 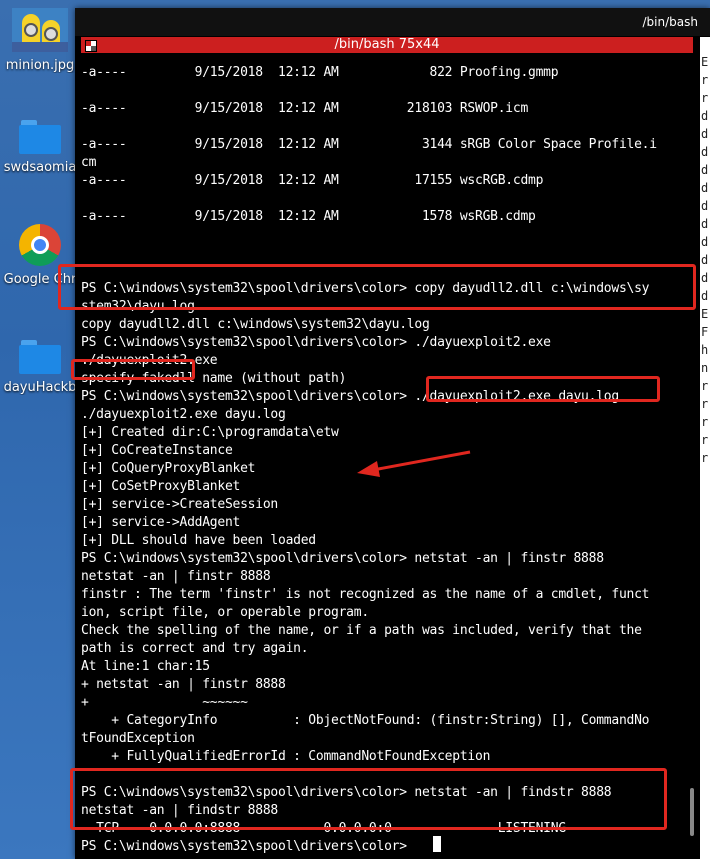 I want to click on terminal-line: [+] service->AddAgent, so click(x=161, y=522).